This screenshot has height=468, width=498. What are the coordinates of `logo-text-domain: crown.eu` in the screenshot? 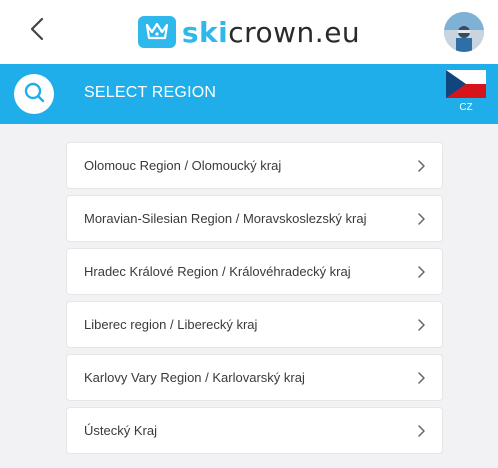 It's located at (294, 32).